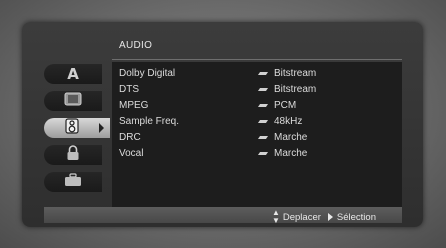 The image size is (446, 248). Describe the element at coordinates (131, 153) in the screenshot. I see `setting-label: Vocal` at that location.